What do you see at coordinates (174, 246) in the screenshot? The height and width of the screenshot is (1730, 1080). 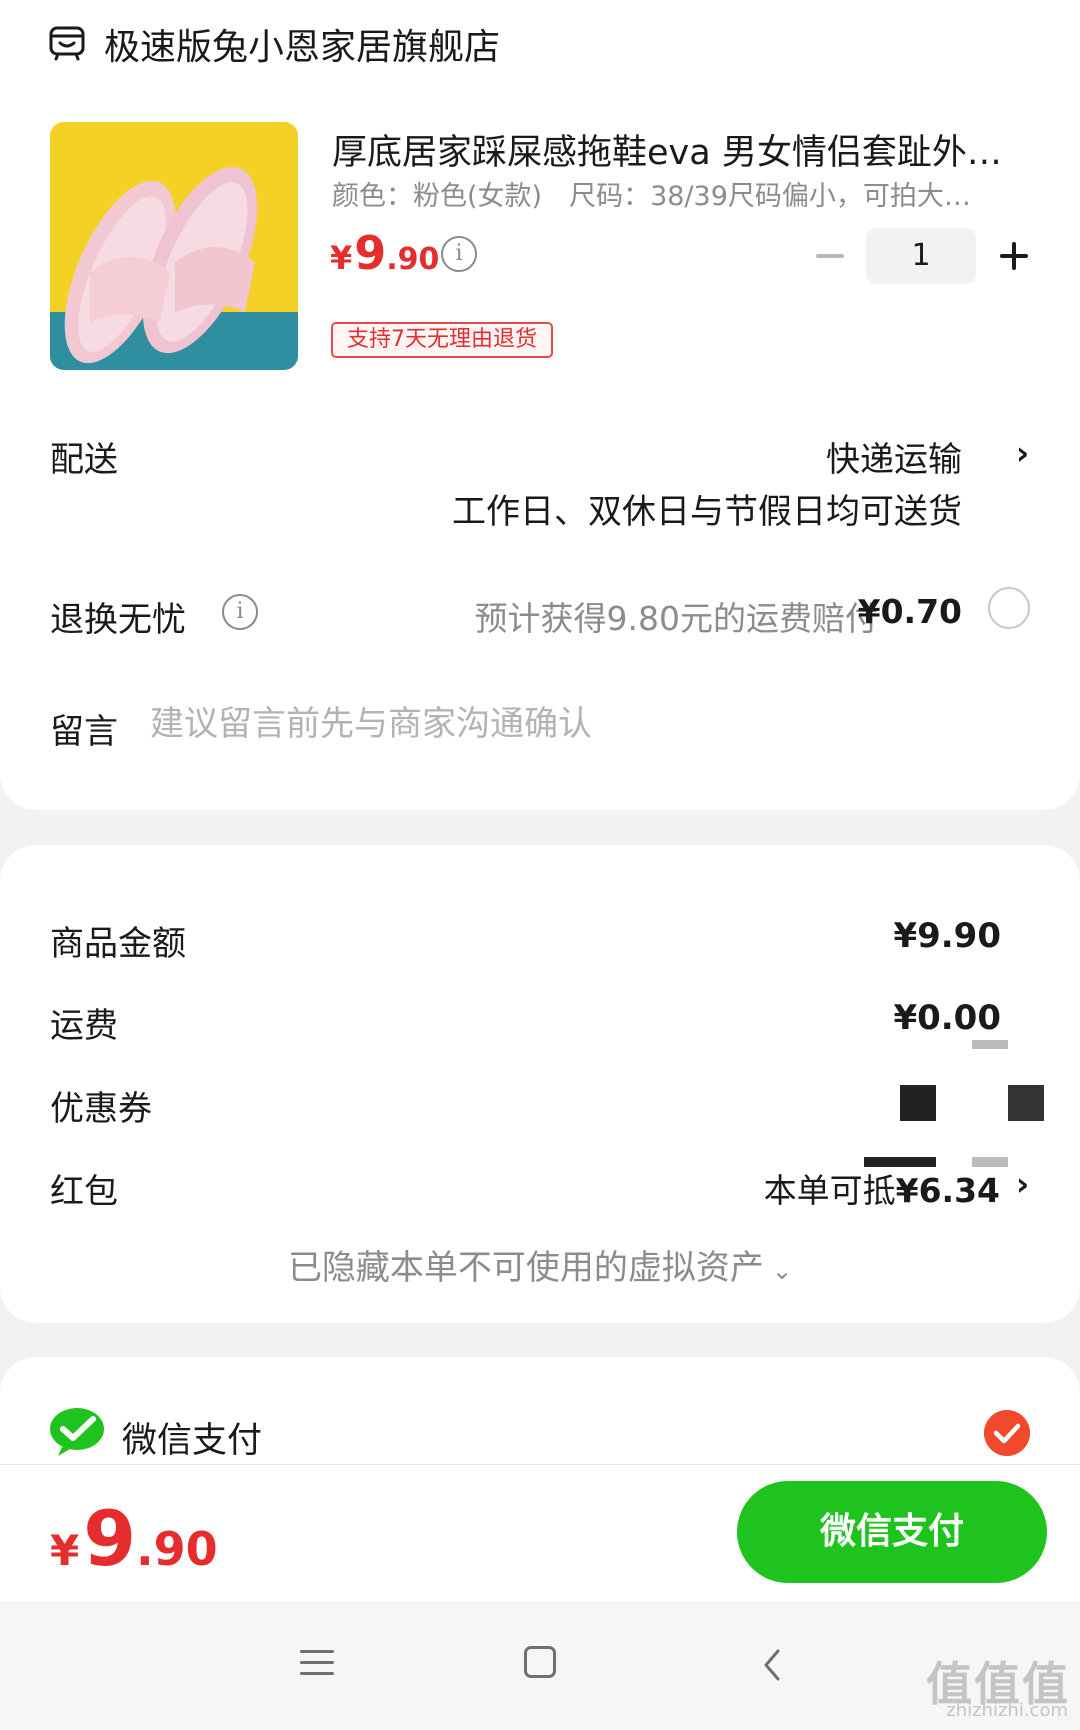 I see `product-image` at bounding box center [174, 246].